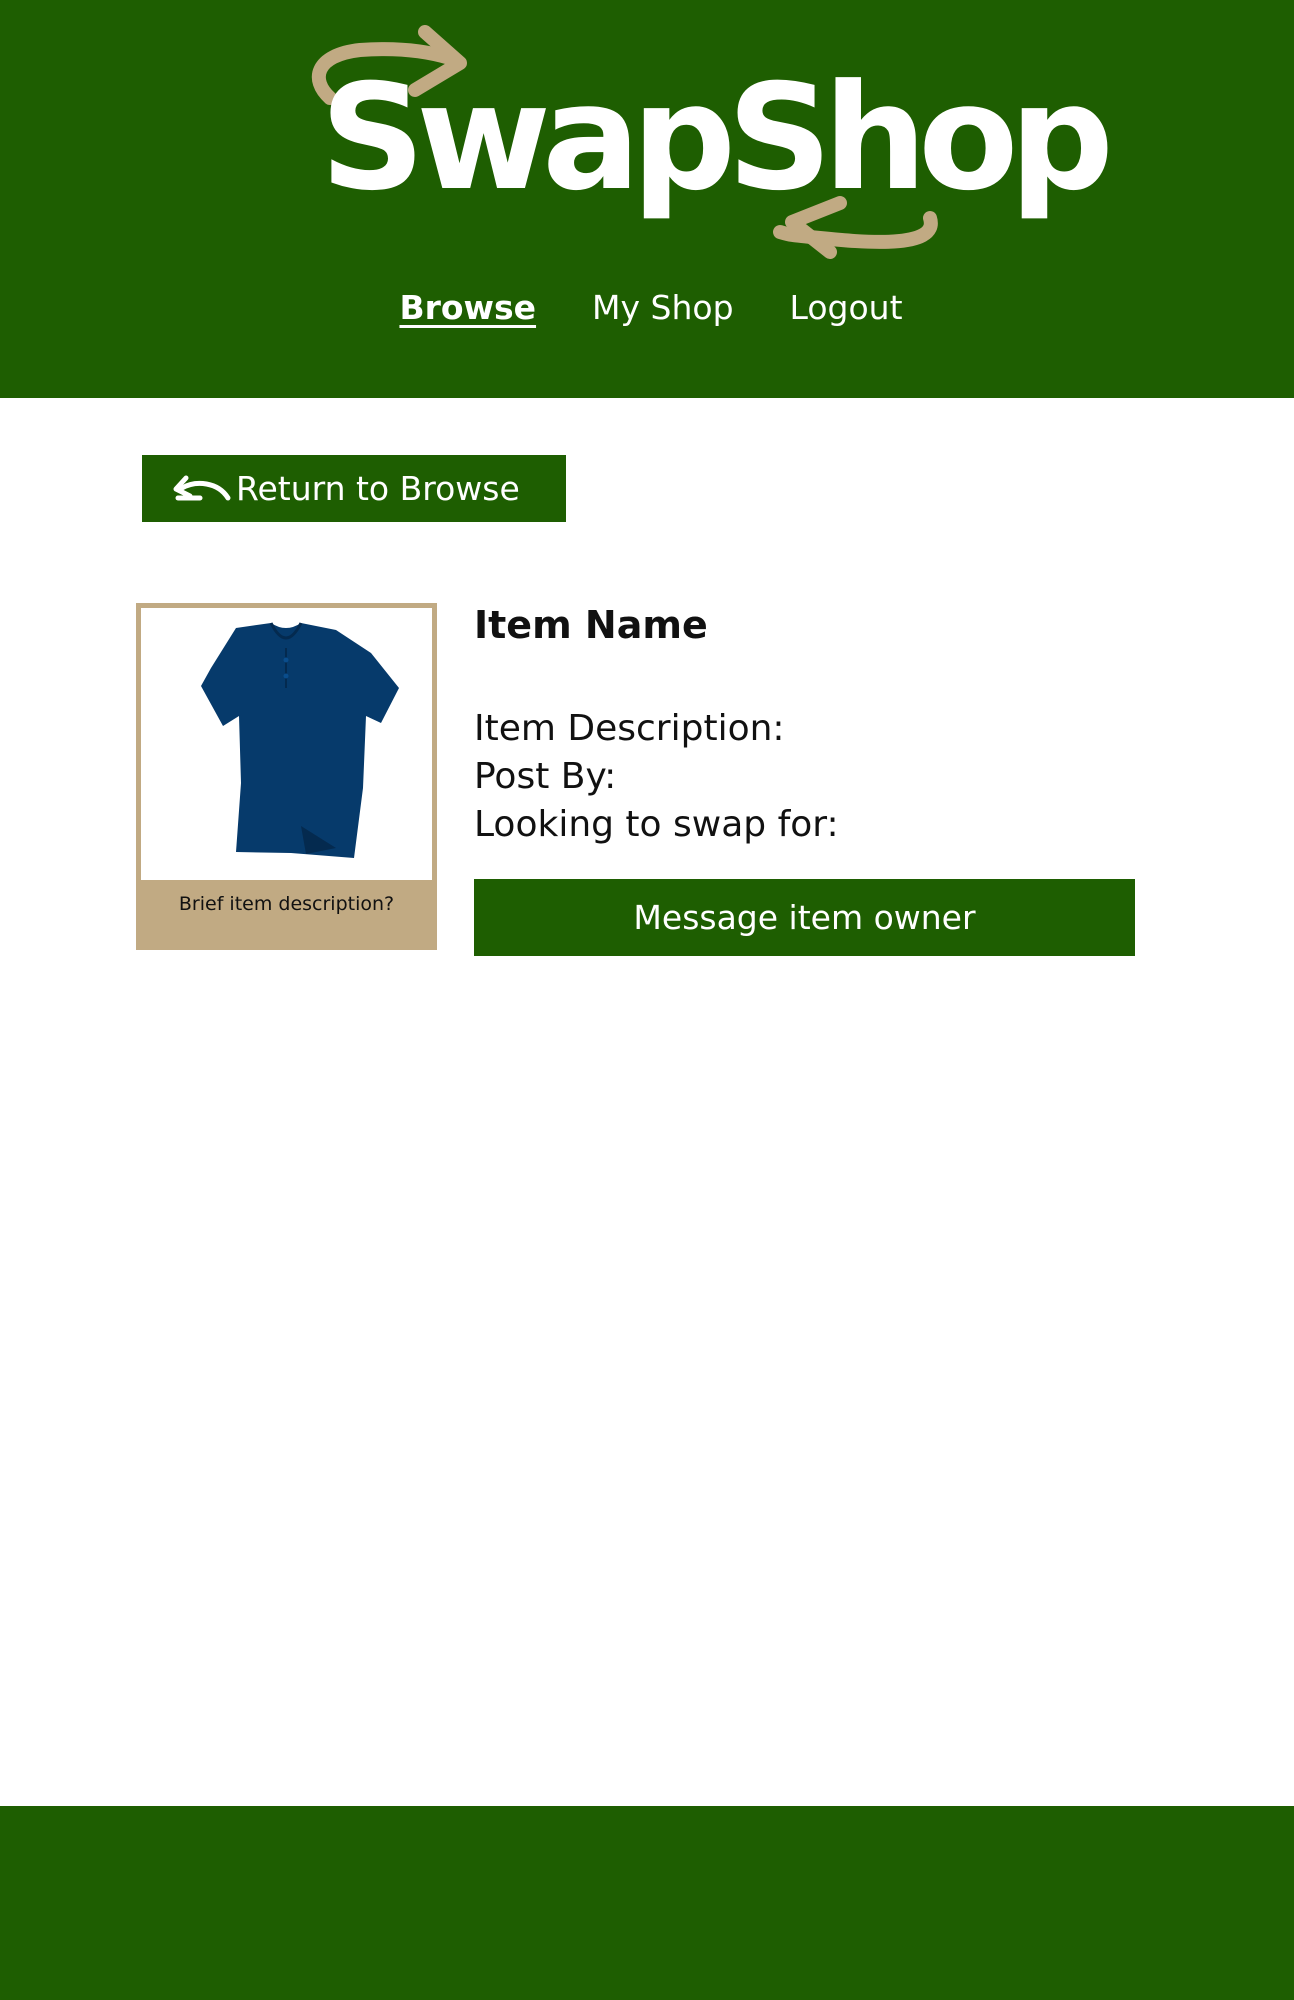  What do you see at coordinates (842, 308) in the screenshot?
I see `nav-logout: Logout` at bounding box center [842, 308].